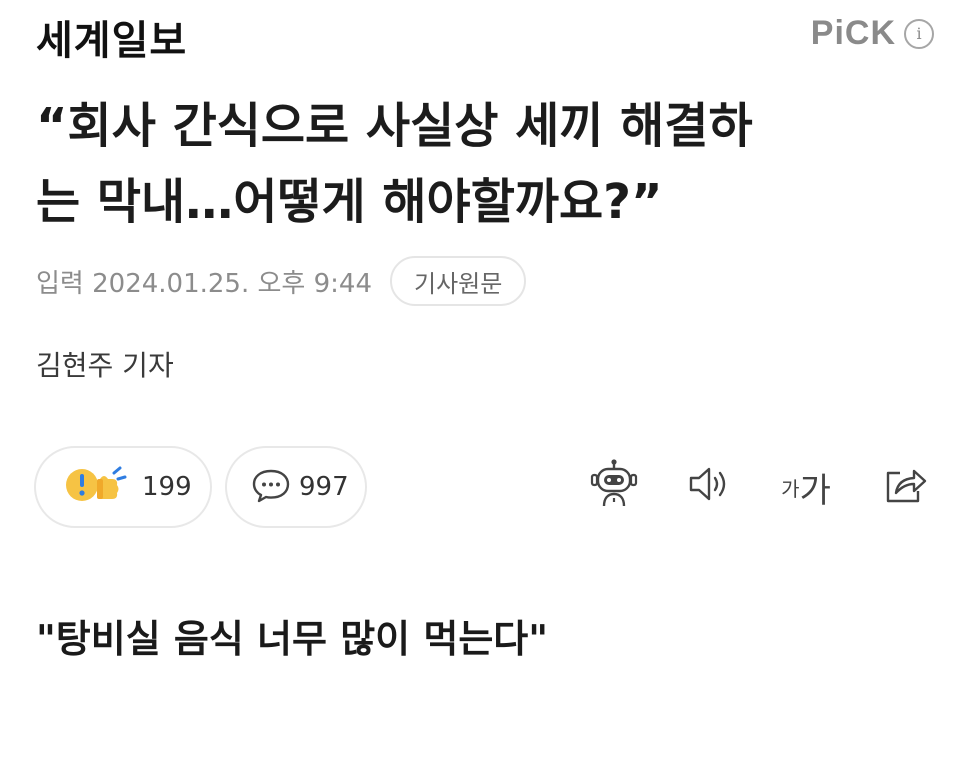 Image resolution: width=966 pixels, height=759 pixels. I want to click on pick-badge: PiCK i, so click(872, 33).